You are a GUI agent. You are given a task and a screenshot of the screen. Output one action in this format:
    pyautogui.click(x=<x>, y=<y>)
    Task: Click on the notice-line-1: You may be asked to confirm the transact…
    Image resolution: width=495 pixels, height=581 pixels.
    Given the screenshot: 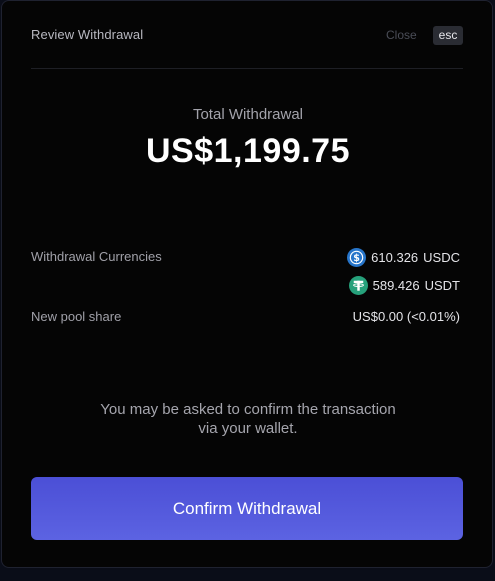 What is the action you would take?
    pyautogui.click(x=248, y=409)
    